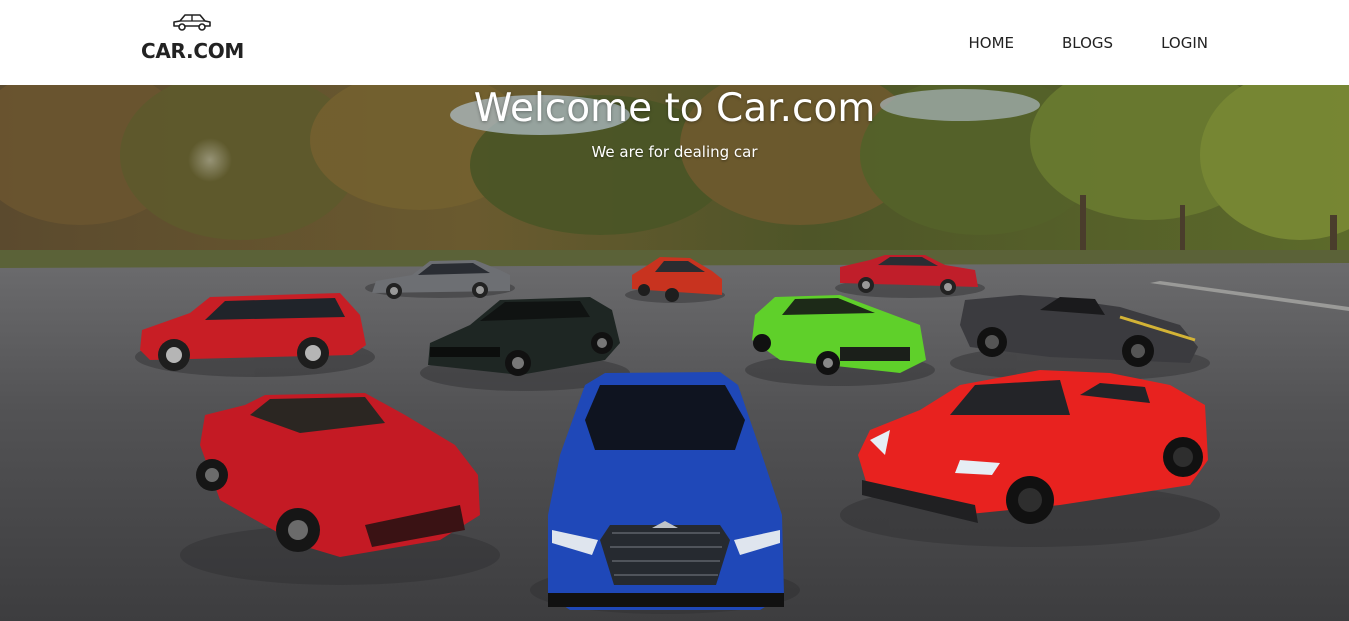 The width and height of the screenshot is (1349, 621). What do you see at coordinates (992, 43) in the screenshot?
I see `nav-home-link: HOME` at bounding box center [992, 43].